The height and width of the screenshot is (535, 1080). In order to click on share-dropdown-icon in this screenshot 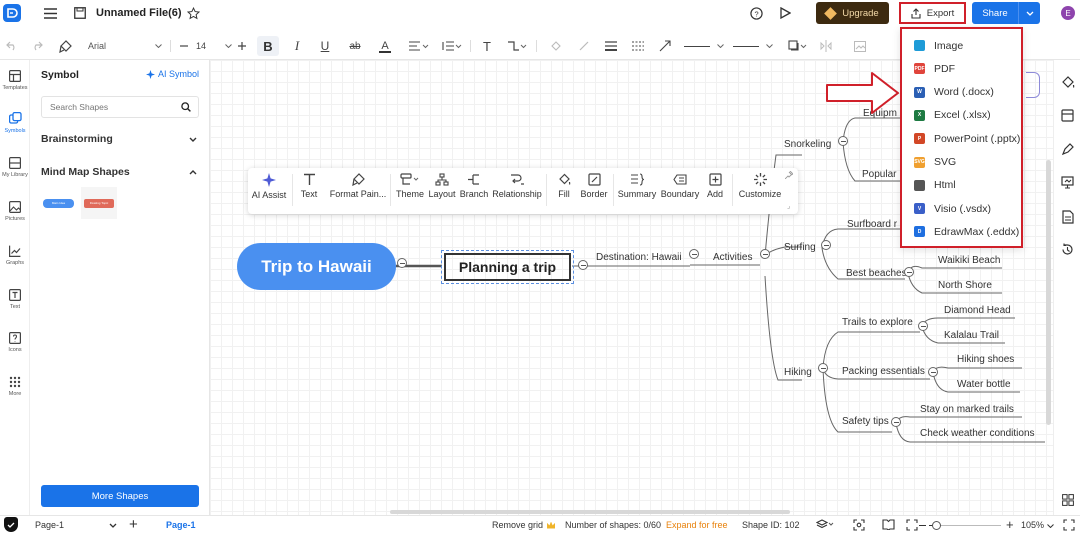, I will do `click(1029, 13)`.